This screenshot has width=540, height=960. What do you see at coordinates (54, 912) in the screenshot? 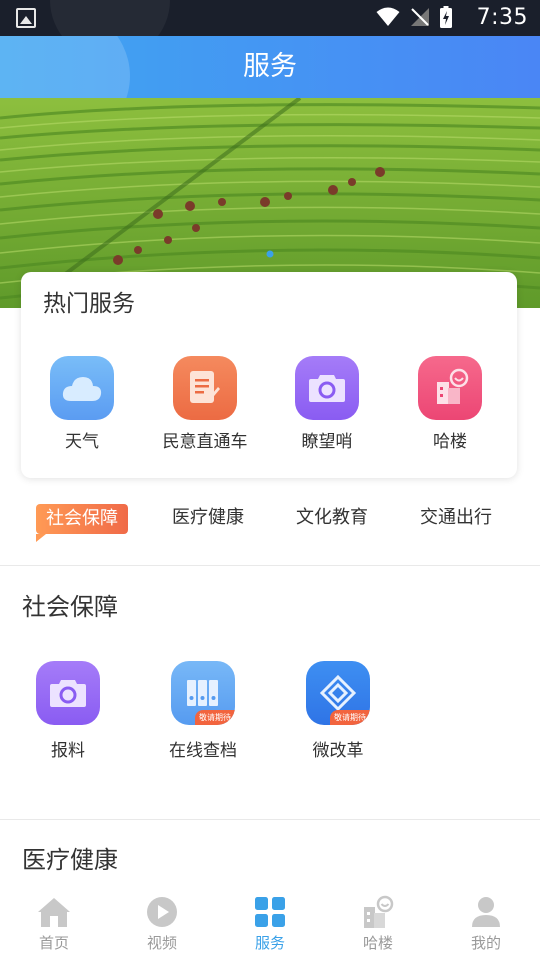
I see `home-icon` at bounding box center [54, 912].